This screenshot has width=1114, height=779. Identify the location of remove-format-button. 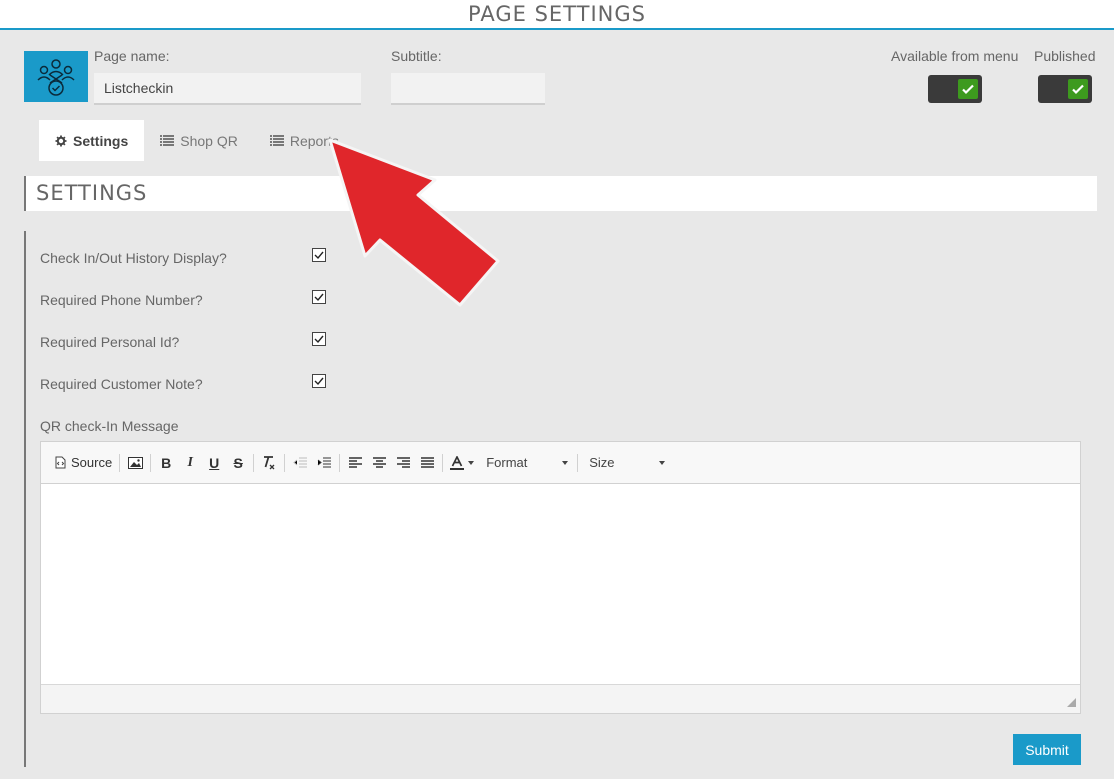
(269, 463).